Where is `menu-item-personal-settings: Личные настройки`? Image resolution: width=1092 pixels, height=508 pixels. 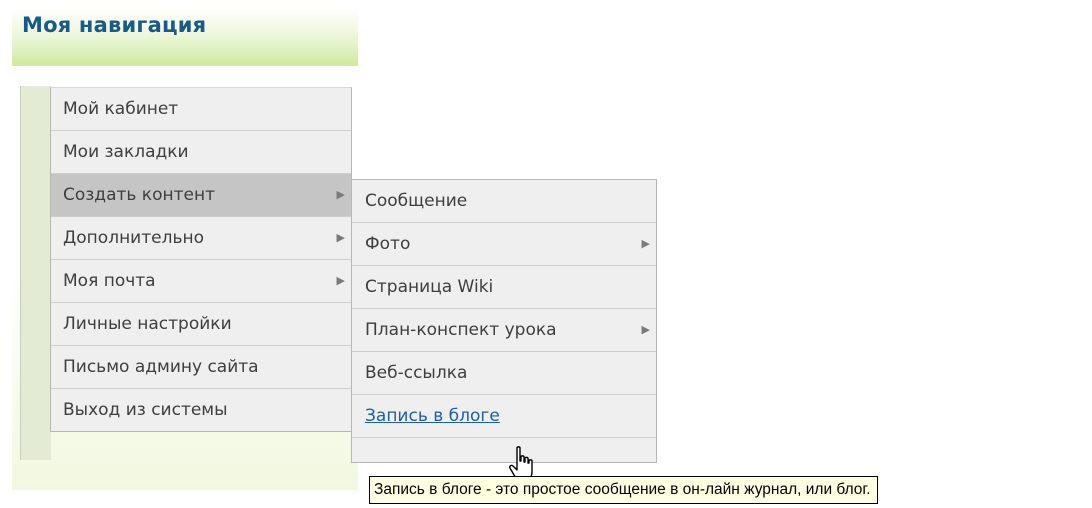 menu-item-personal-settings: Личные настройки is located at coordinates (201, 324).